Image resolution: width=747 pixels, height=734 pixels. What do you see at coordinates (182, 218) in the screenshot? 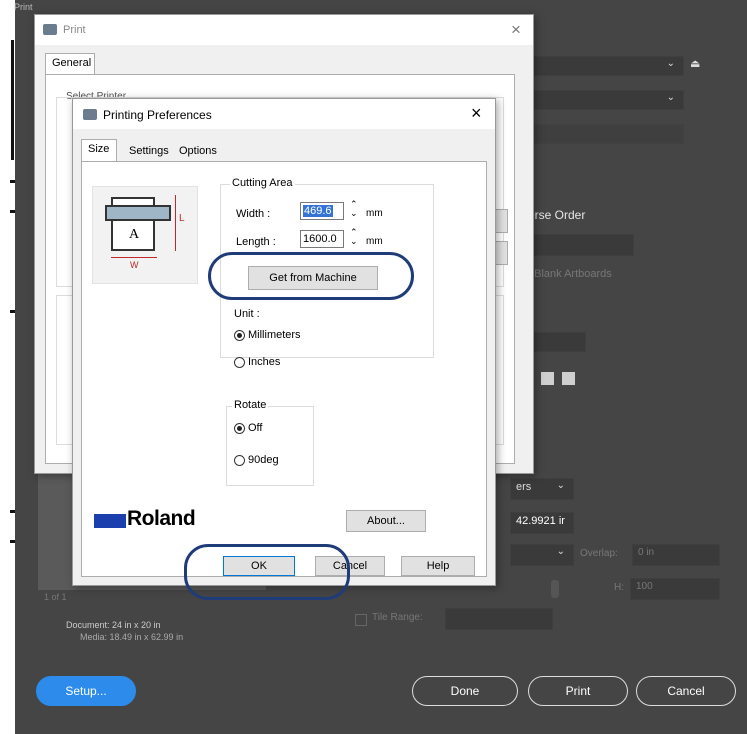
I see `diagram-l: L` at bounding box center [182, 218].